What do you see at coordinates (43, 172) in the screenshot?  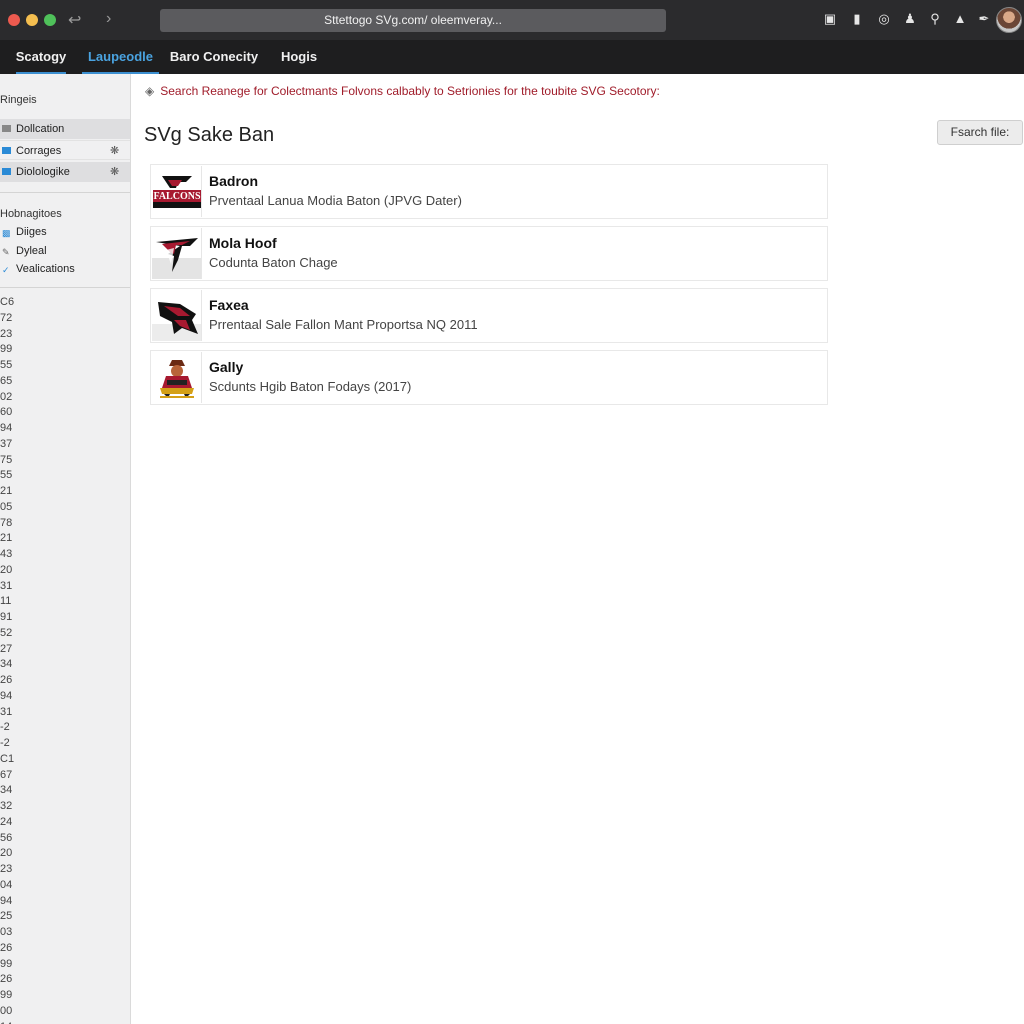 I see `sidebar-item-label: Diolologike` at bounding box center [43, 172].